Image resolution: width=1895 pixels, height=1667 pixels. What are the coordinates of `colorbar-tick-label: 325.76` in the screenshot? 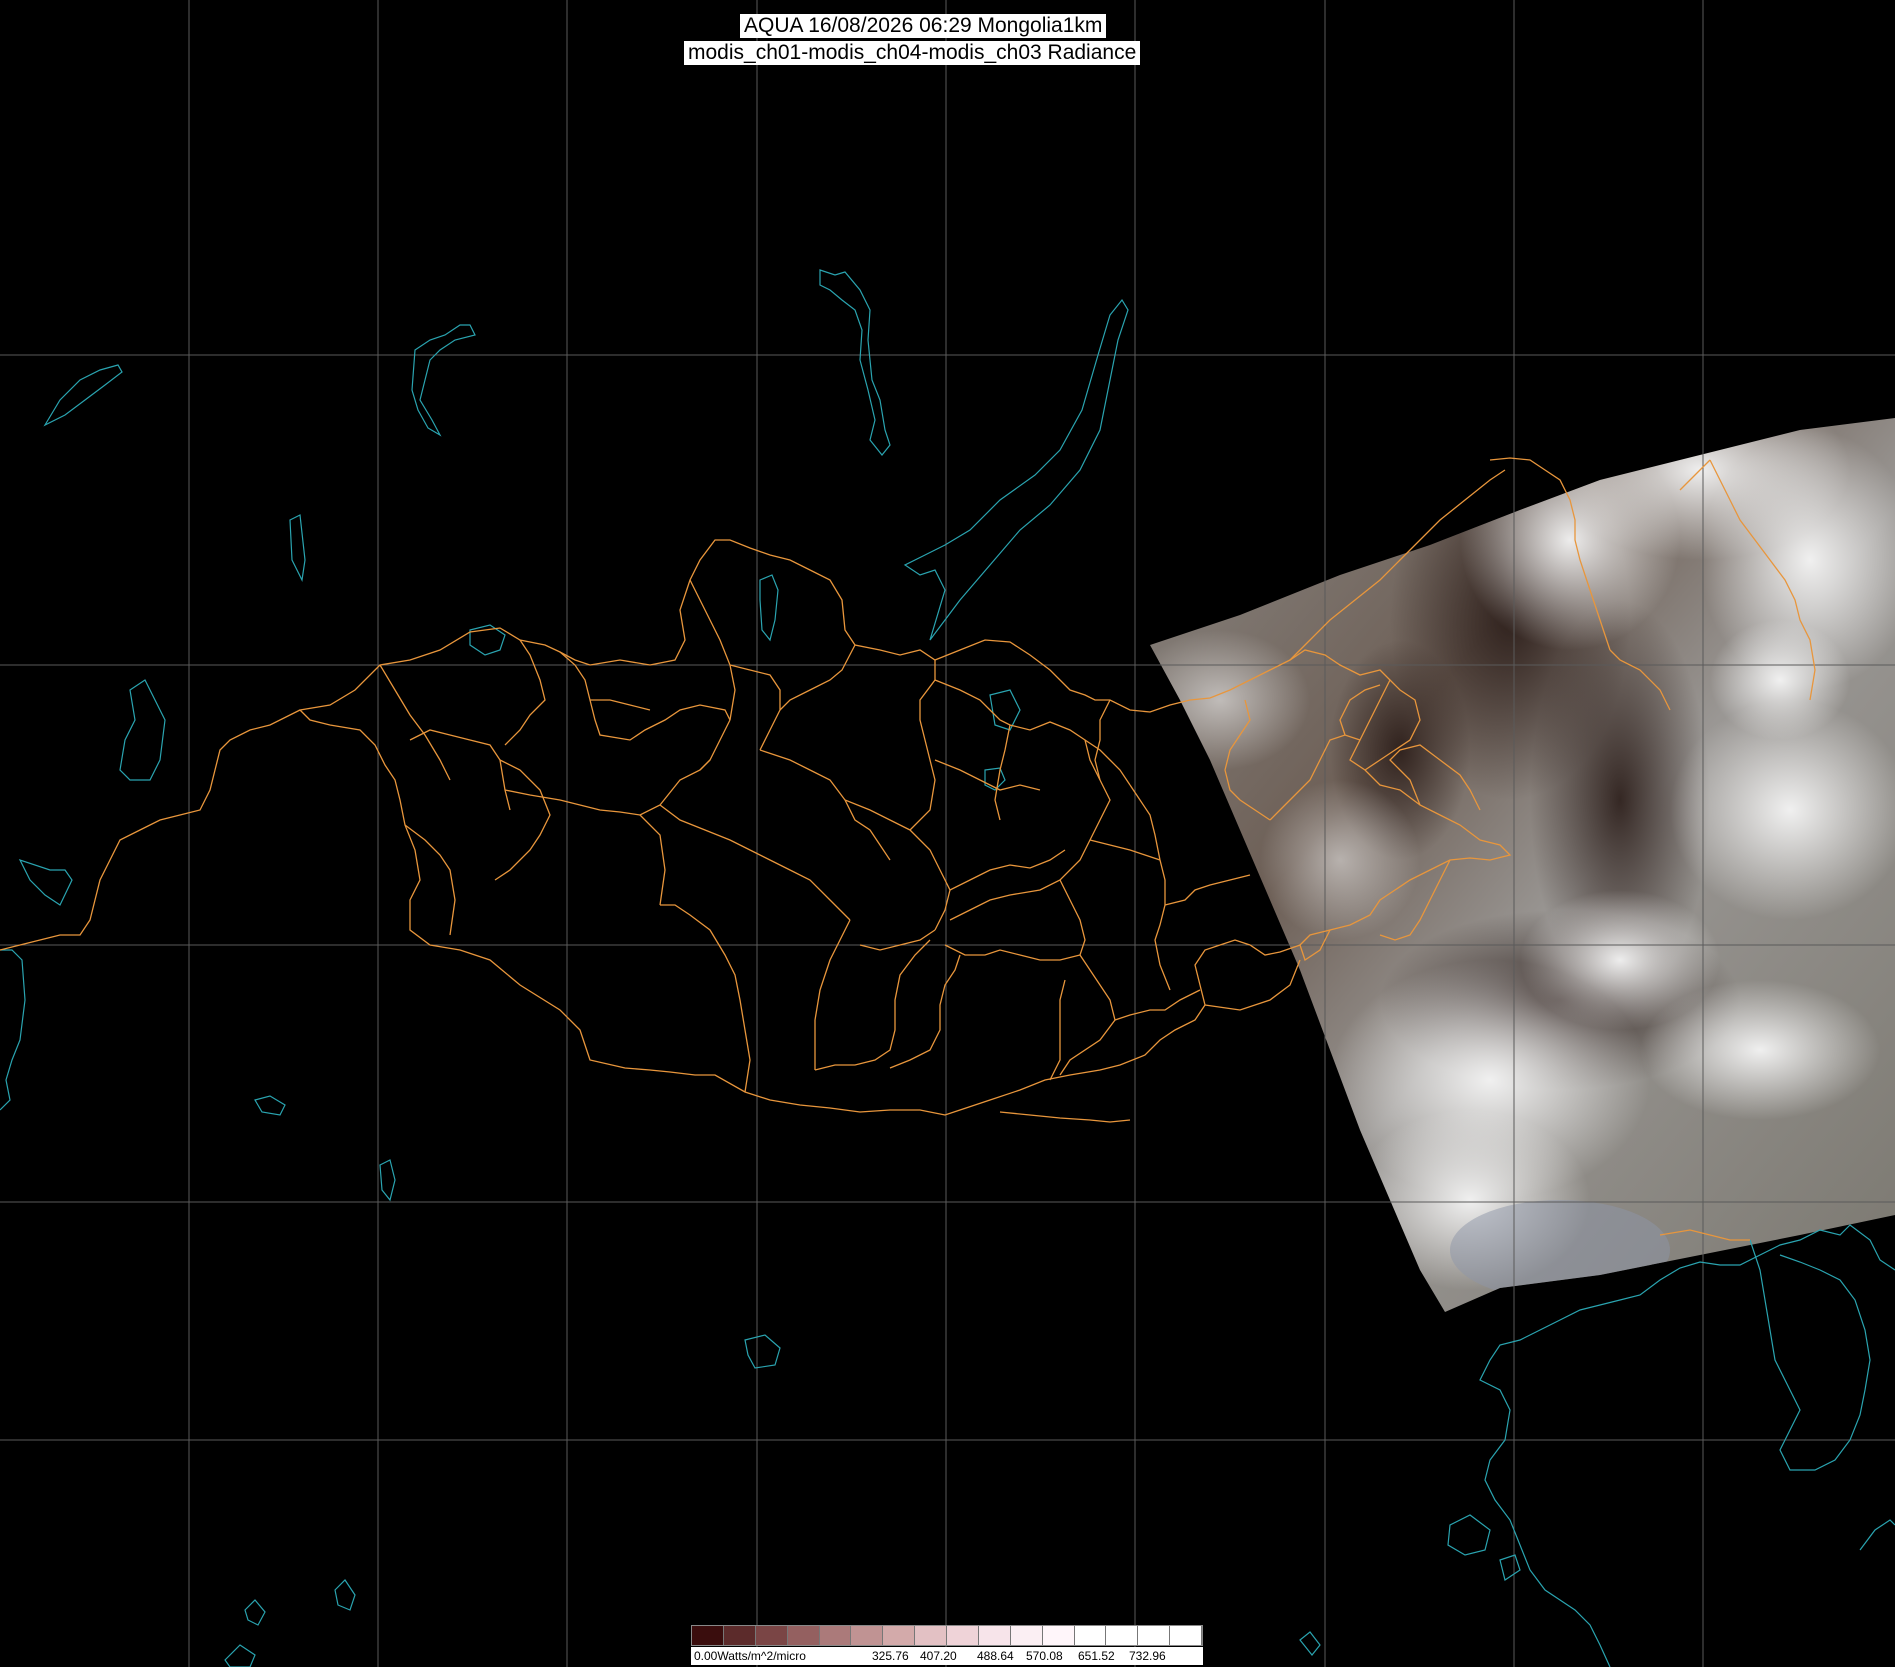 It's located at (890, 1656).